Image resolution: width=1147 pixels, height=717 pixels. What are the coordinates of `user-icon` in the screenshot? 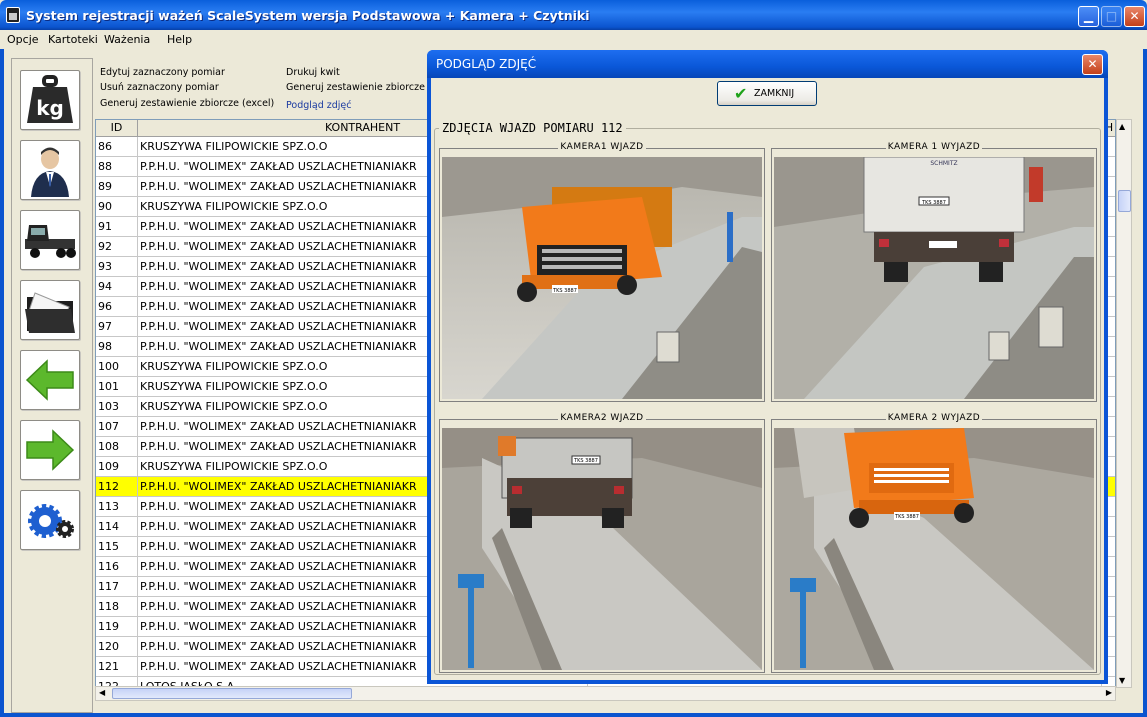 It's located at (50, 172).